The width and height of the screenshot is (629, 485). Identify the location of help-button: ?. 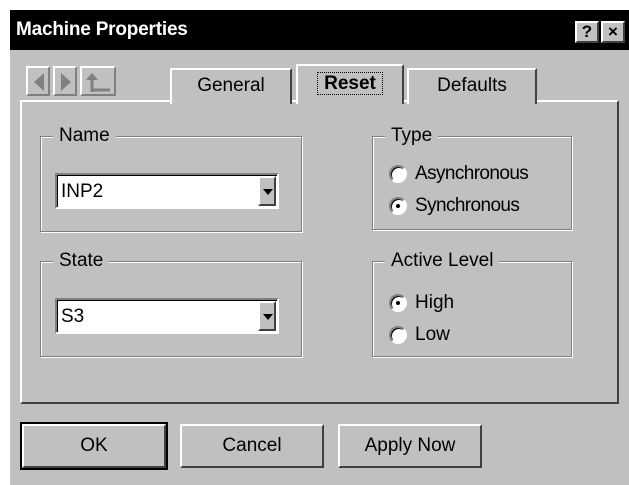
(587, 32).